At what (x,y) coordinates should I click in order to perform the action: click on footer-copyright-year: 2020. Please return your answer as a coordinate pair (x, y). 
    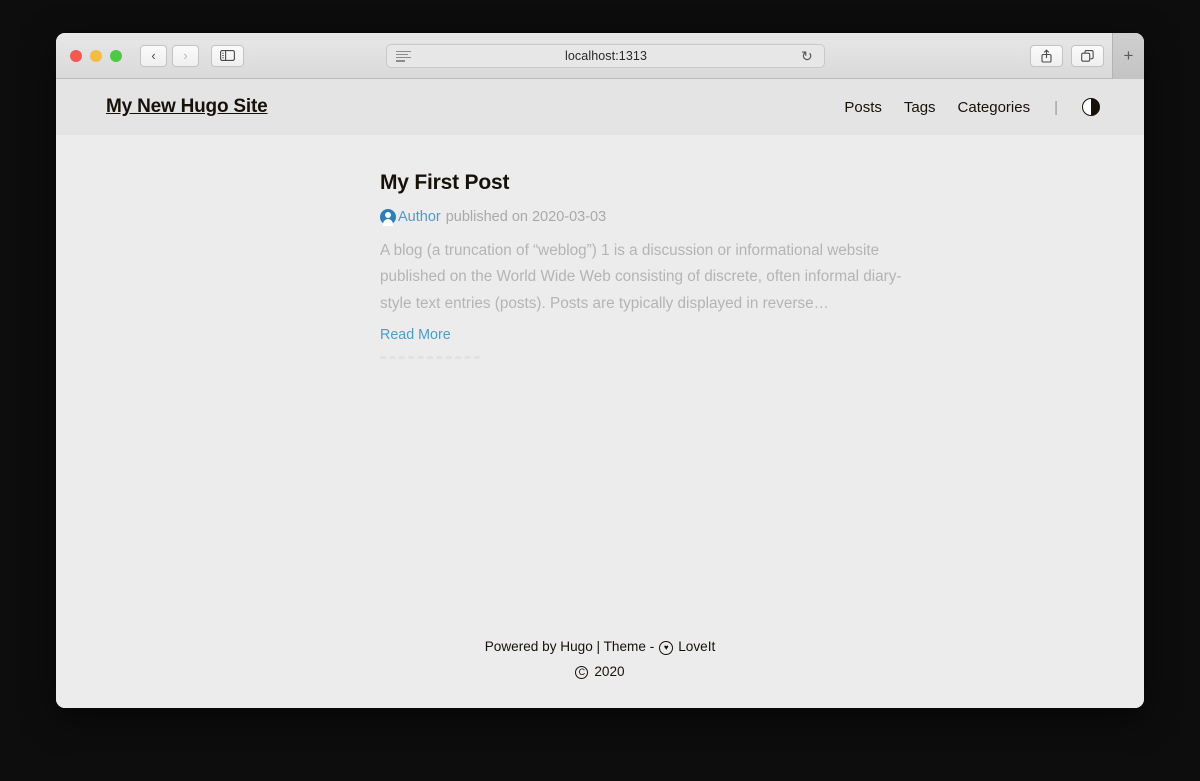
    Looking at the image, I should click on (609, 671).